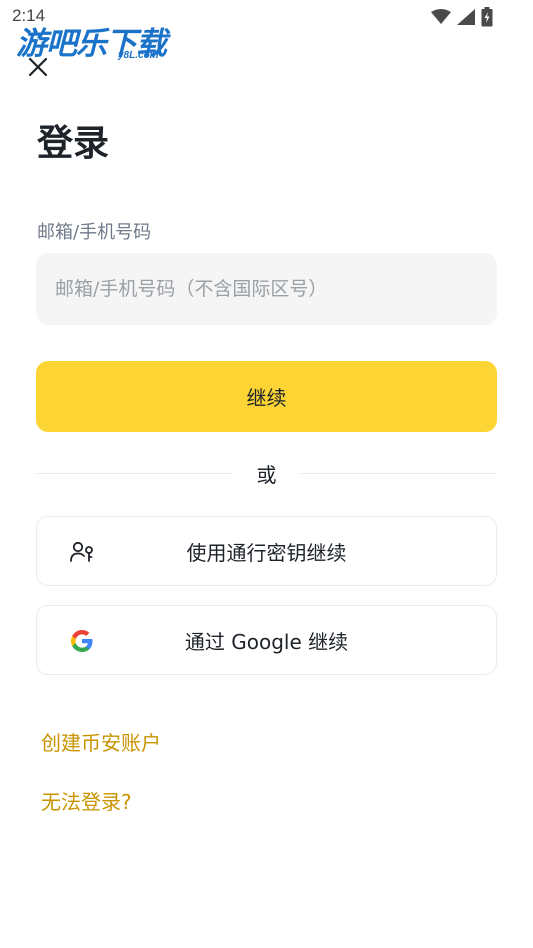 This screenshot has height=948, width=533. I want to click on divider-text: 或, so click(266, 474).